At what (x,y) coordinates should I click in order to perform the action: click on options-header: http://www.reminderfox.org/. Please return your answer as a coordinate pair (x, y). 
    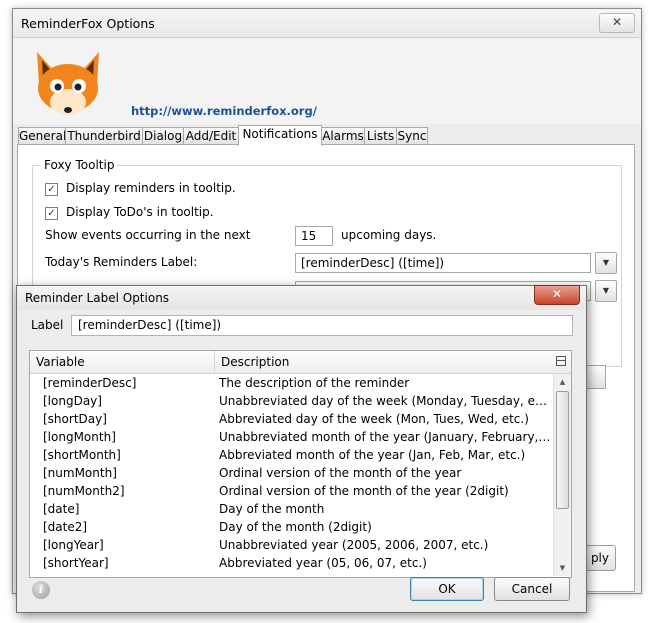
    Looking at the image, I should click on (327, 81).